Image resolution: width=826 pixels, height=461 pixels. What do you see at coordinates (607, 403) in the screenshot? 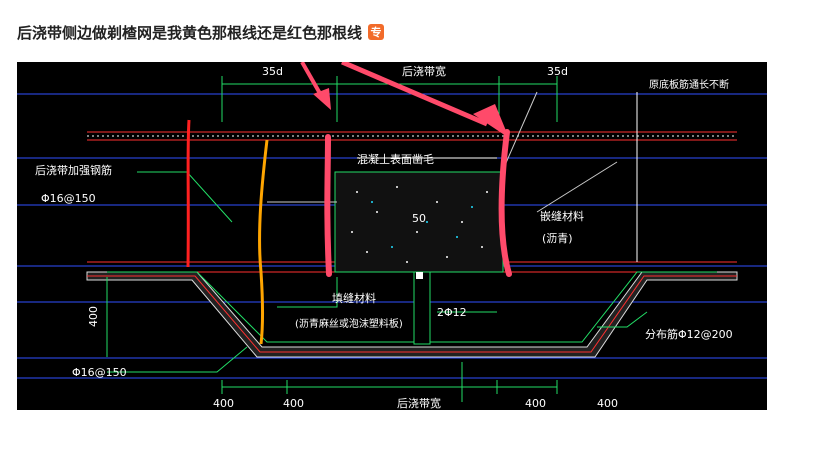
I see `label-400-bottom-4: 400` at bounding box center [607, 403].